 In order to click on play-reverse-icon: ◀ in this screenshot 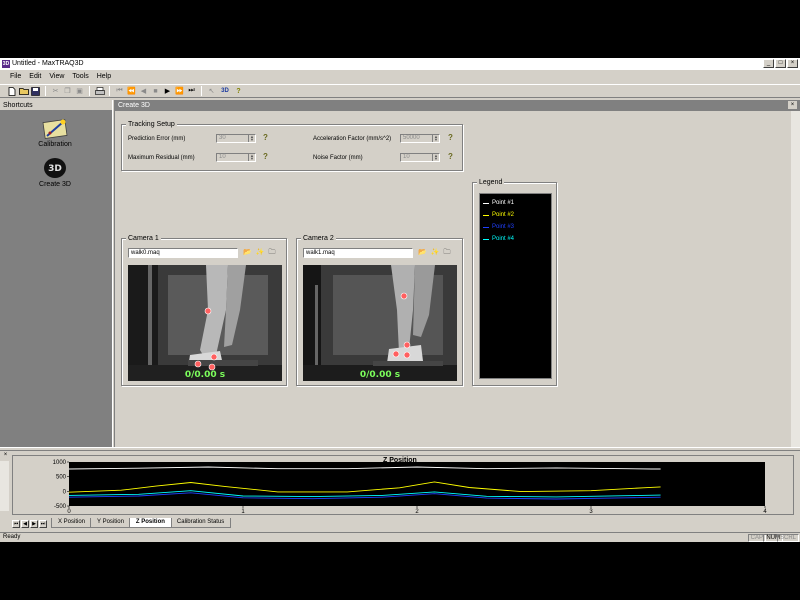, I will do `click(143, 91)`.